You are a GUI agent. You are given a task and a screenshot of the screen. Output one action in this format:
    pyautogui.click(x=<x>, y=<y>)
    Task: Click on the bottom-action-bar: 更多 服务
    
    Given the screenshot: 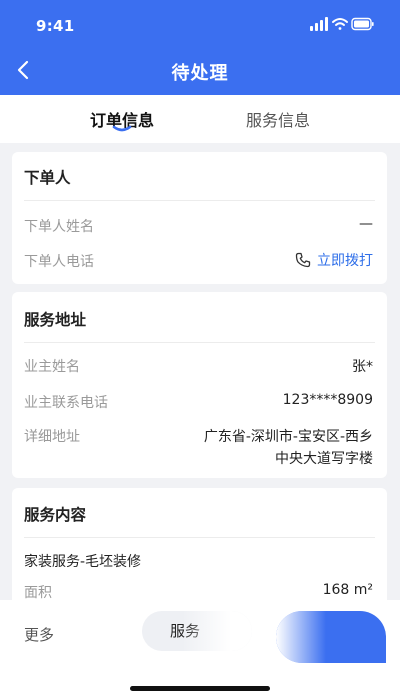 What is the action you would take?
    pyautogui.click(x=200, y=650)
    